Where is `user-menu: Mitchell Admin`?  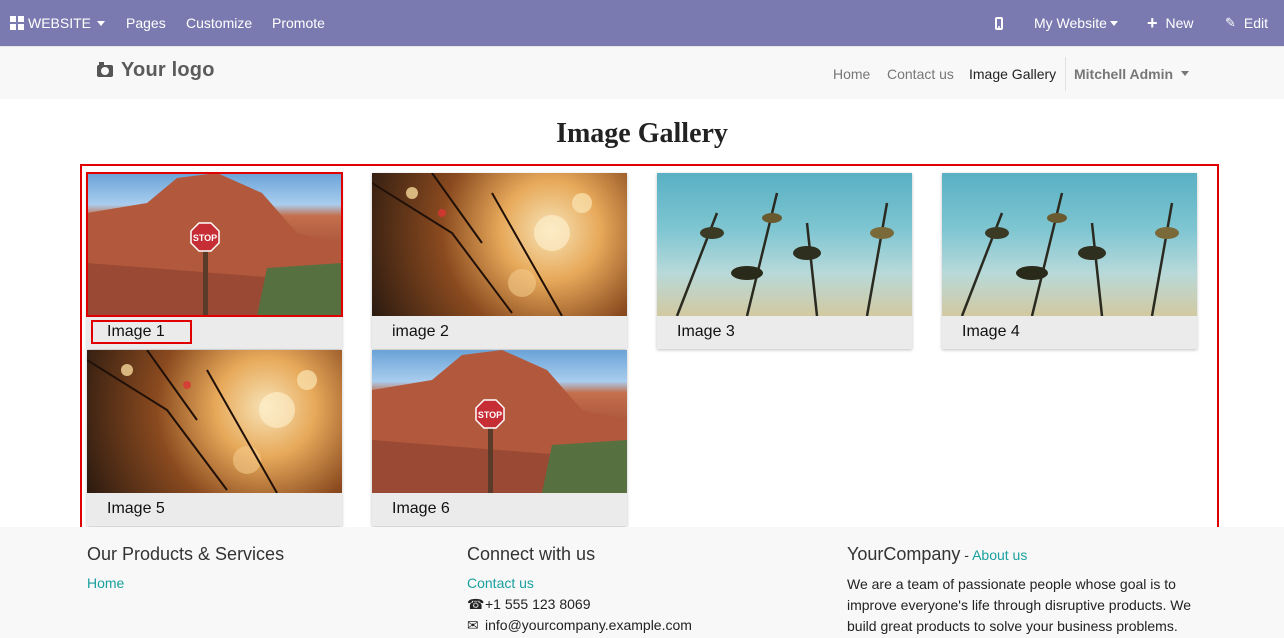 user-menu: Mitchell Admin is located at coordinates (1132, 73).